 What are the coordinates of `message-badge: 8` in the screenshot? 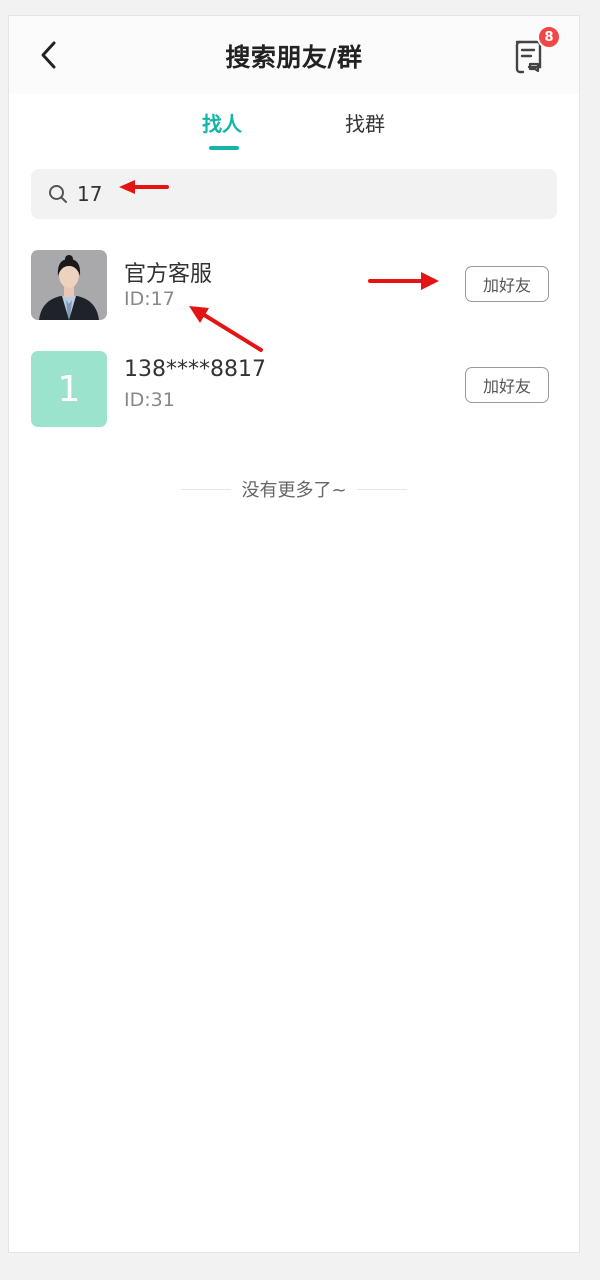 It's located at (549, 37).